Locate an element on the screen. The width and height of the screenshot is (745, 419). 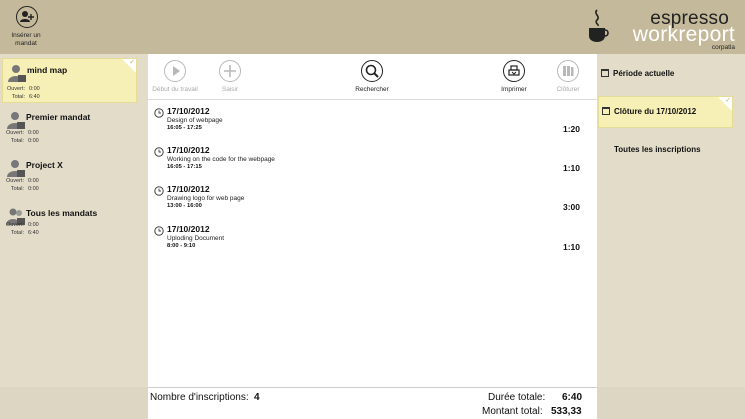
duration-label: Durée totale: is located at coordinates (517, 397).